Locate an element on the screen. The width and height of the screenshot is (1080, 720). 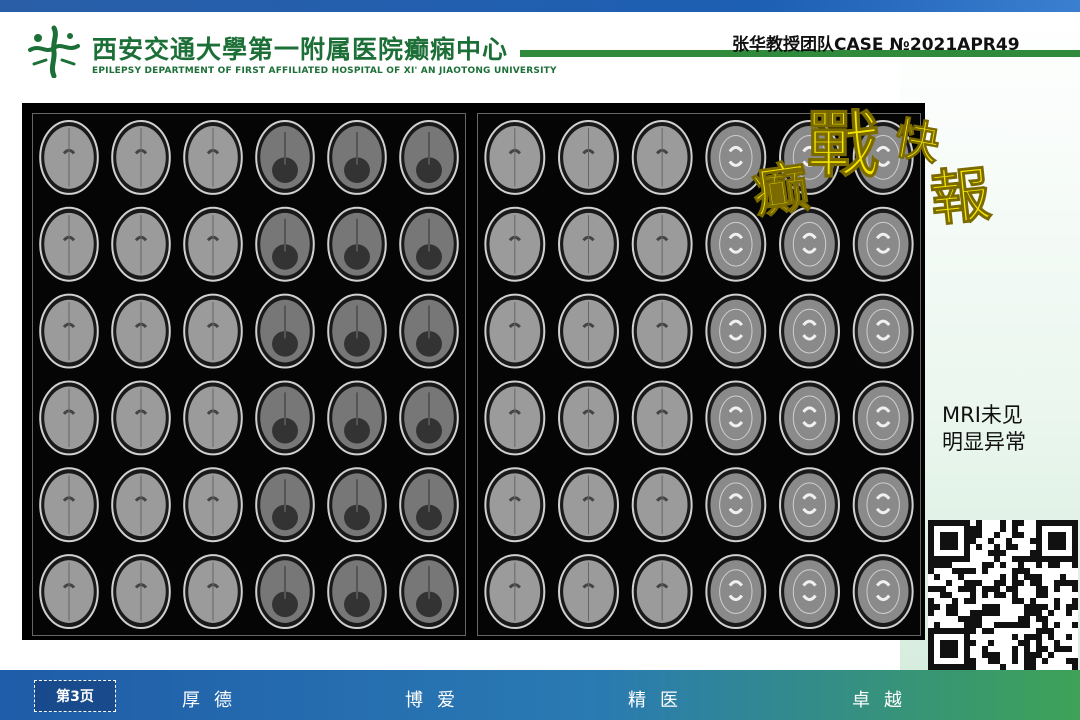
mri-note-line-1: MRI未见 is located at coordinates (982, 415).